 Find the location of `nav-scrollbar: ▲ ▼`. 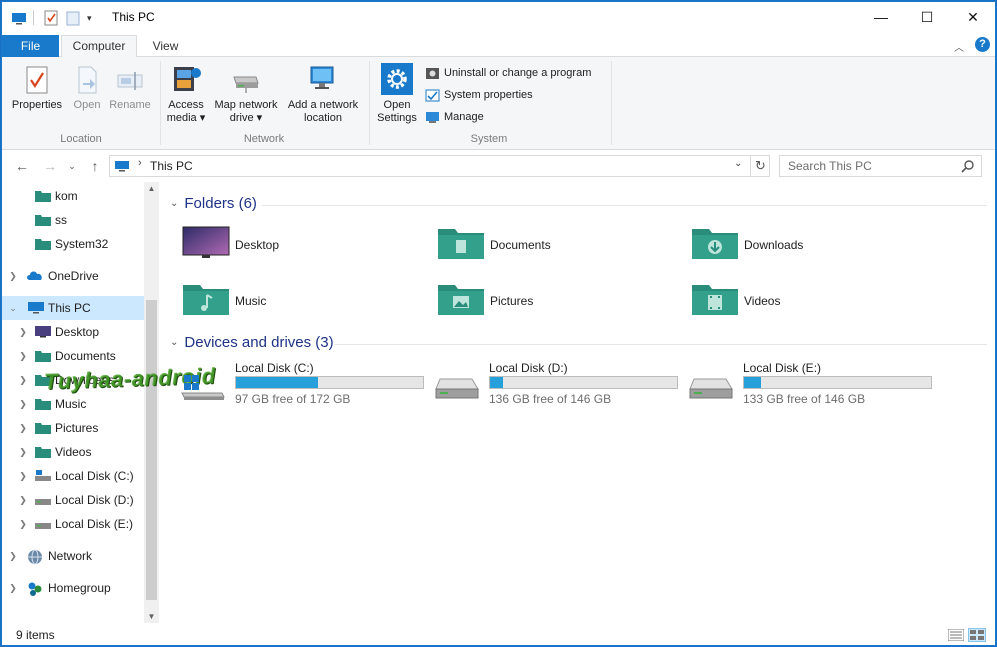

nav-scrollbar: ▲ ▼ is located at coordinates (151, 402).